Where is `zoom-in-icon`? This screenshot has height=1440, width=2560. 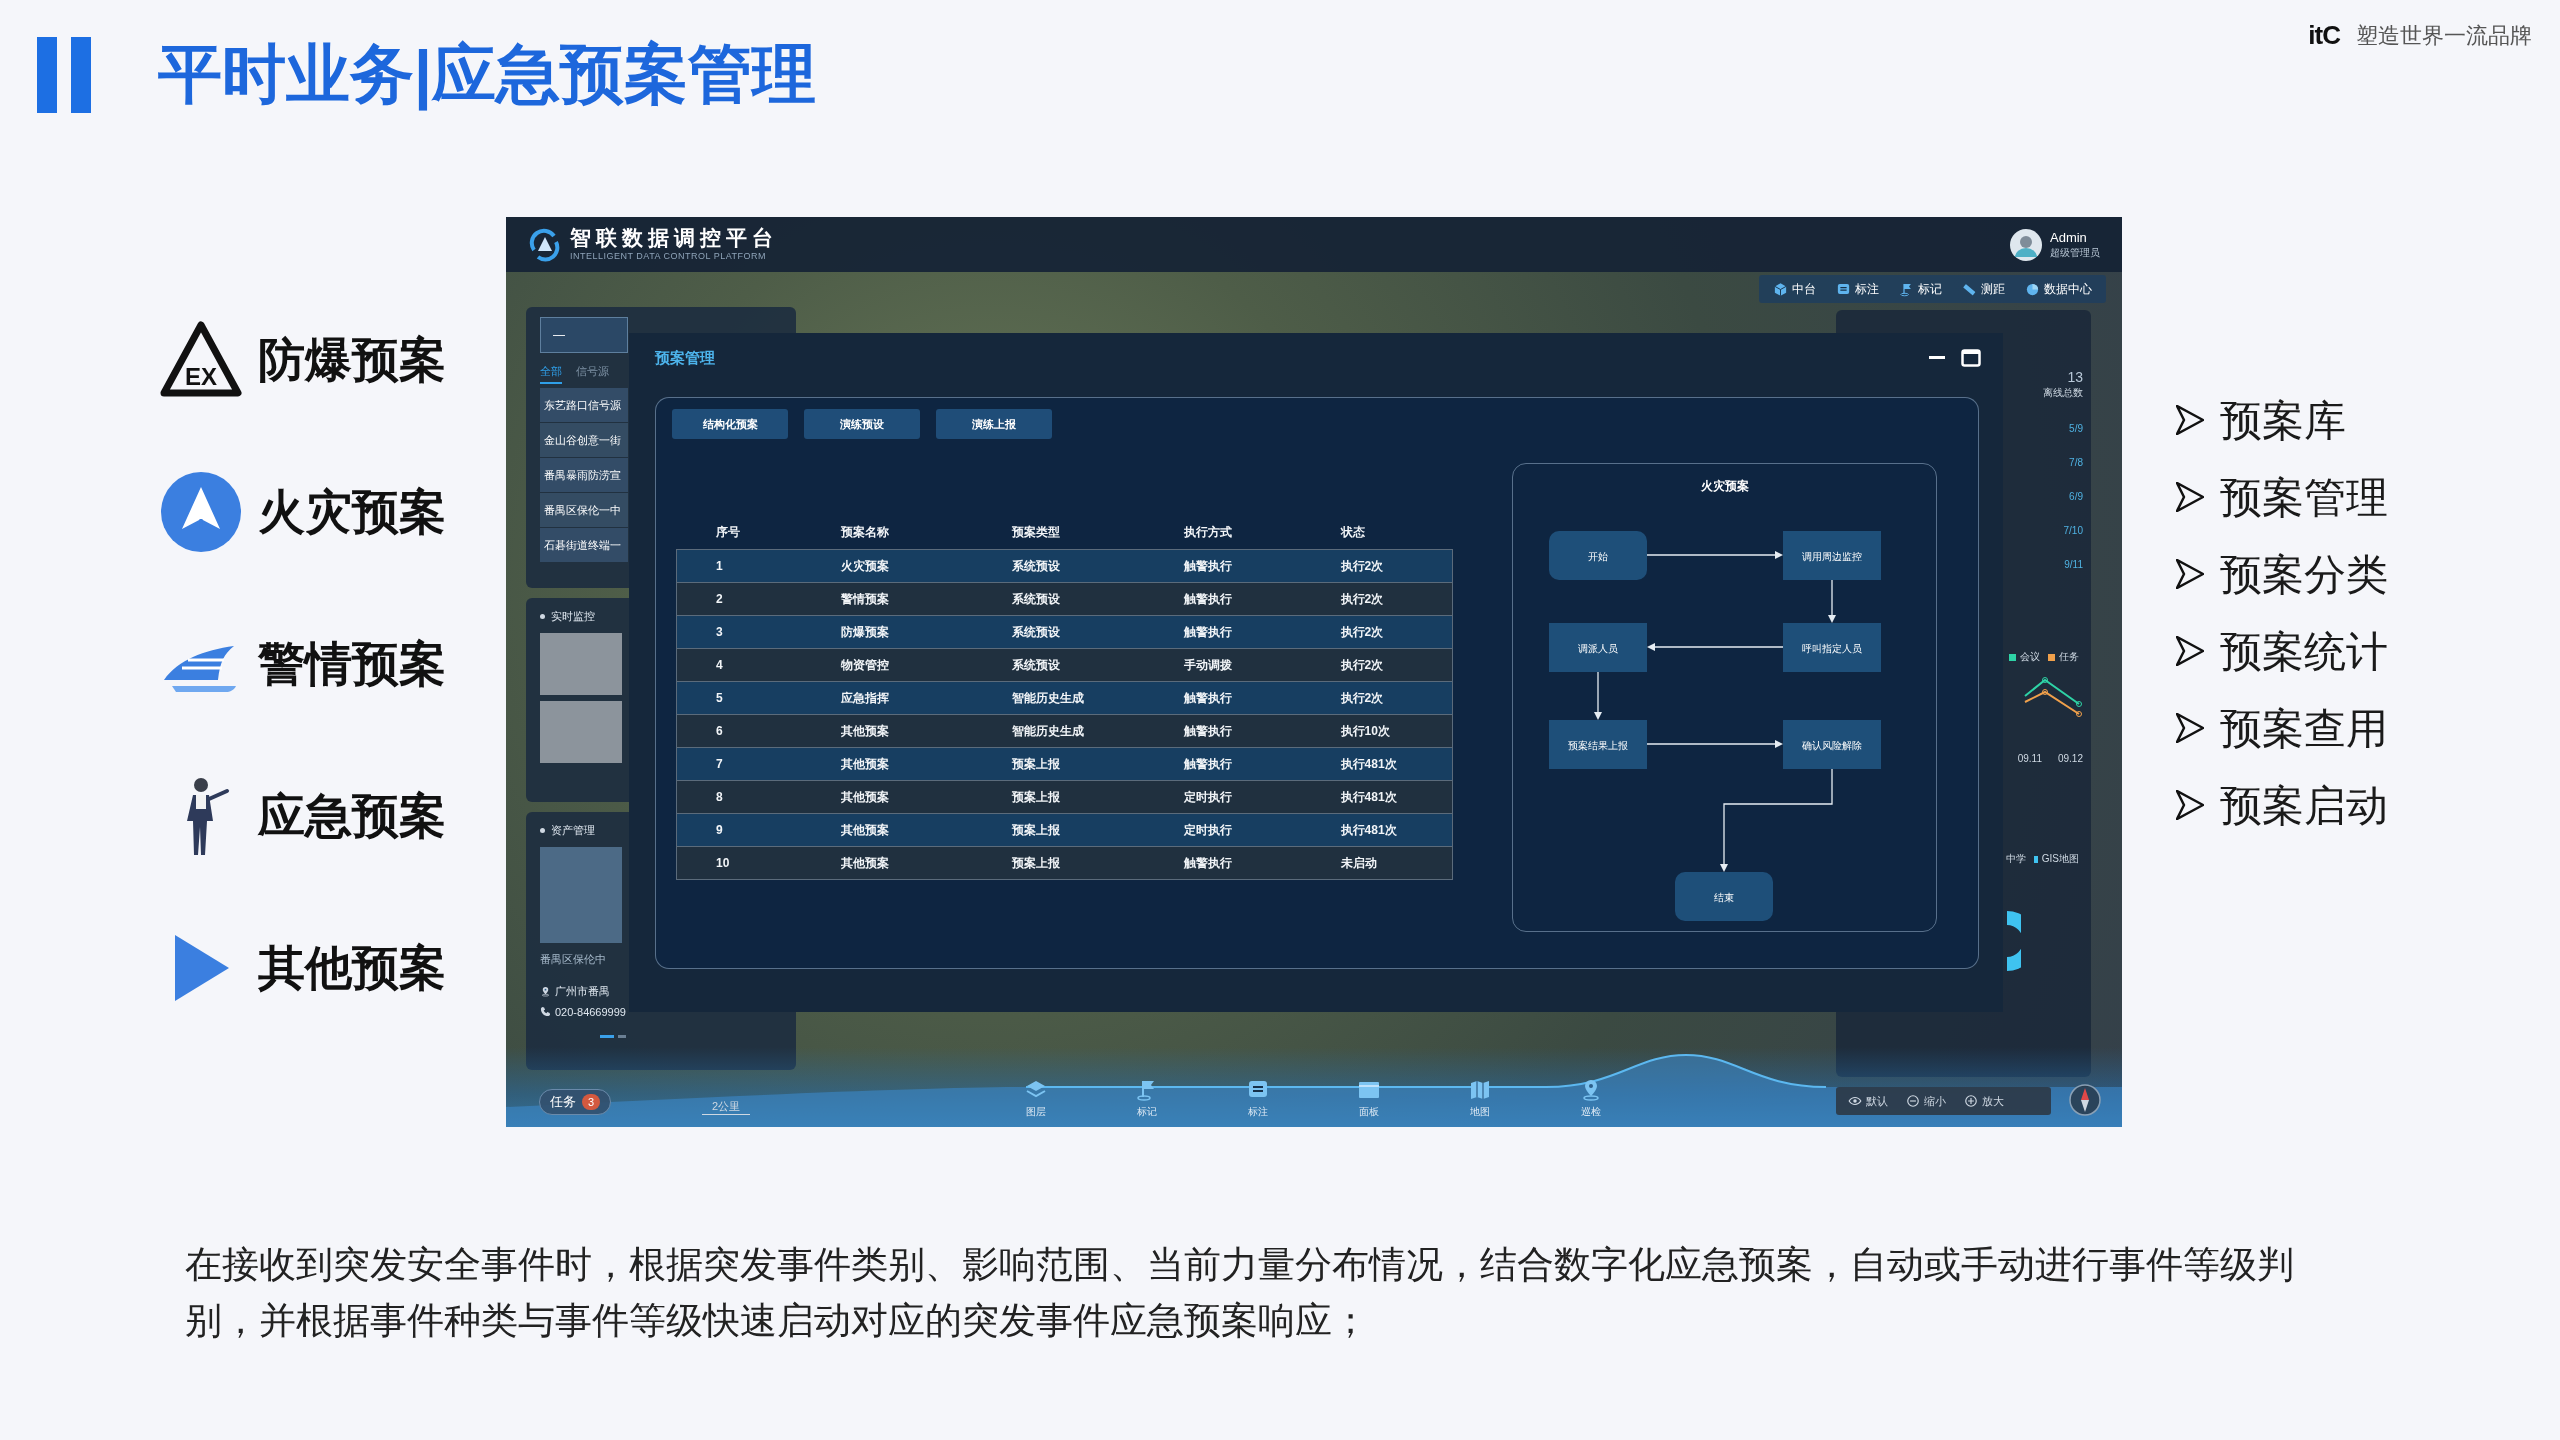
zoom-in-icon is located at coordinates (1971, 1101).